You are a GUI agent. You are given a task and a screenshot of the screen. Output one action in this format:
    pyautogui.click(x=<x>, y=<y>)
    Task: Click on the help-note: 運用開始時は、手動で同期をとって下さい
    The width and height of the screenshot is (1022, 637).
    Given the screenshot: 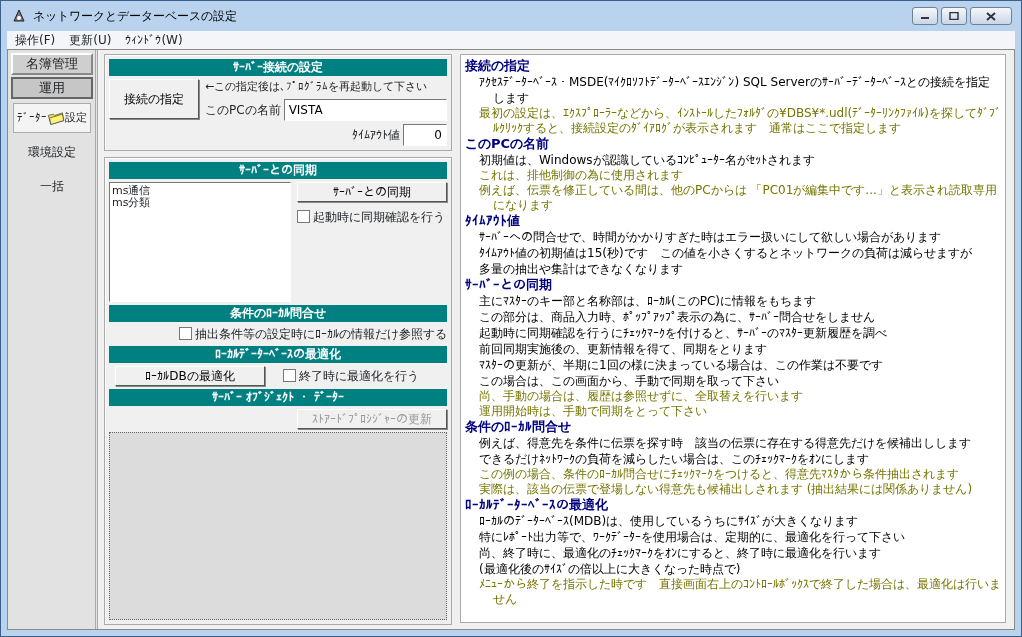 What is the action you would take?
    pyautogui.click(x=593, y=411)
    